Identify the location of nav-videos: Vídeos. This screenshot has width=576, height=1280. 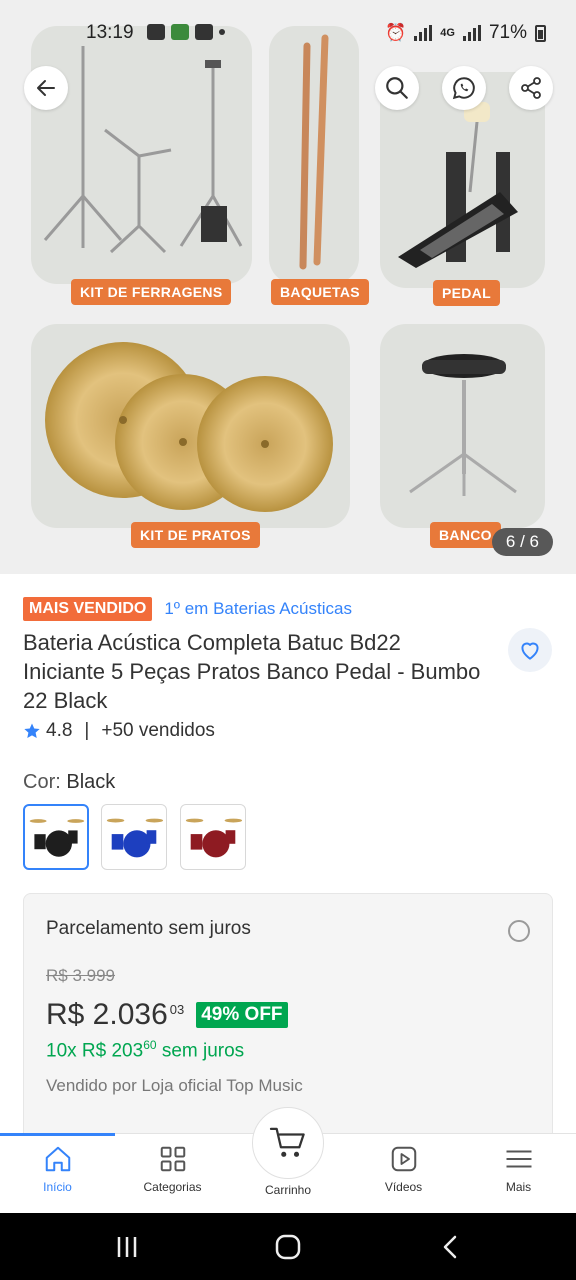
(403, 1169).